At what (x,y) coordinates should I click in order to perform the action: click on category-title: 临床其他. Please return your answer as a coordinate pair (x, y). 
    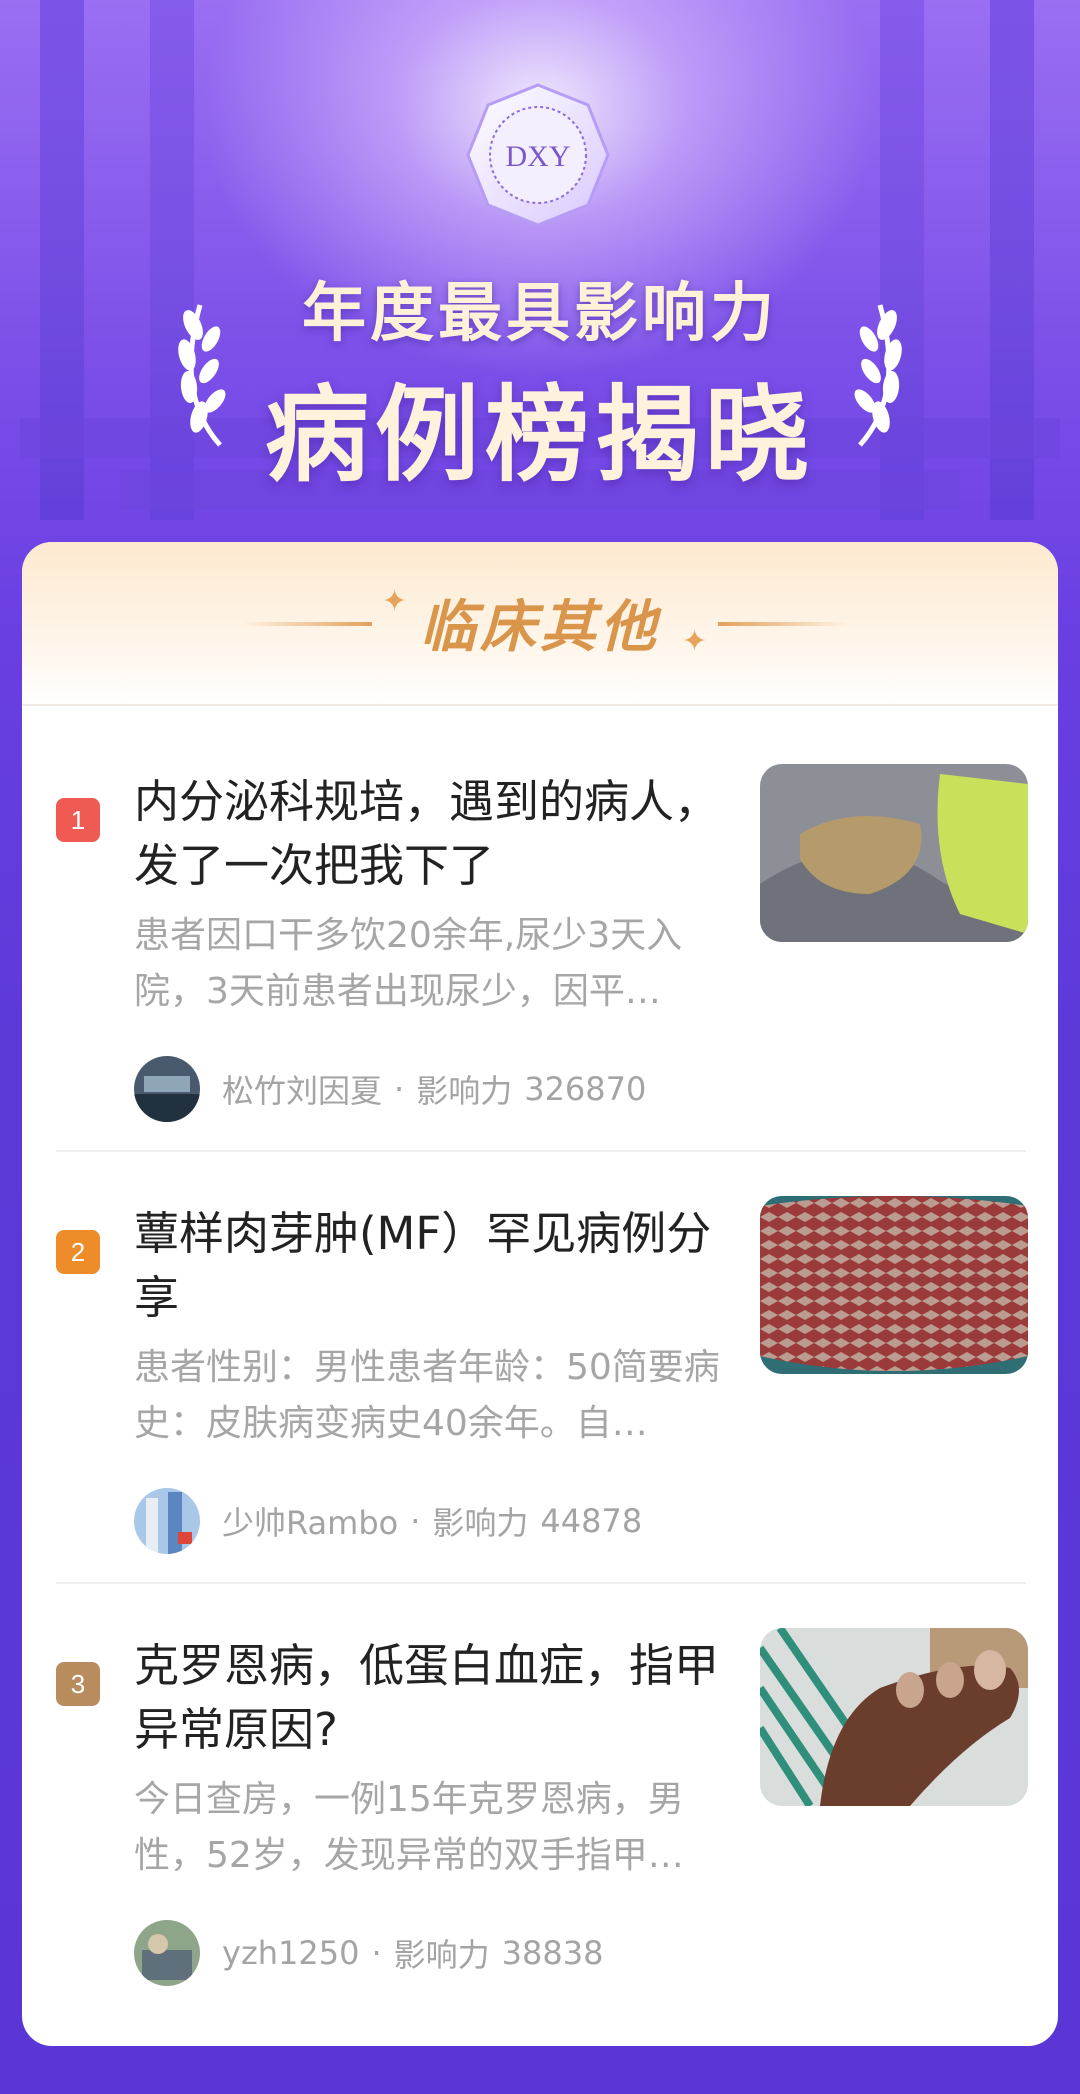
    Looking at the image, I should click on (540, 627).